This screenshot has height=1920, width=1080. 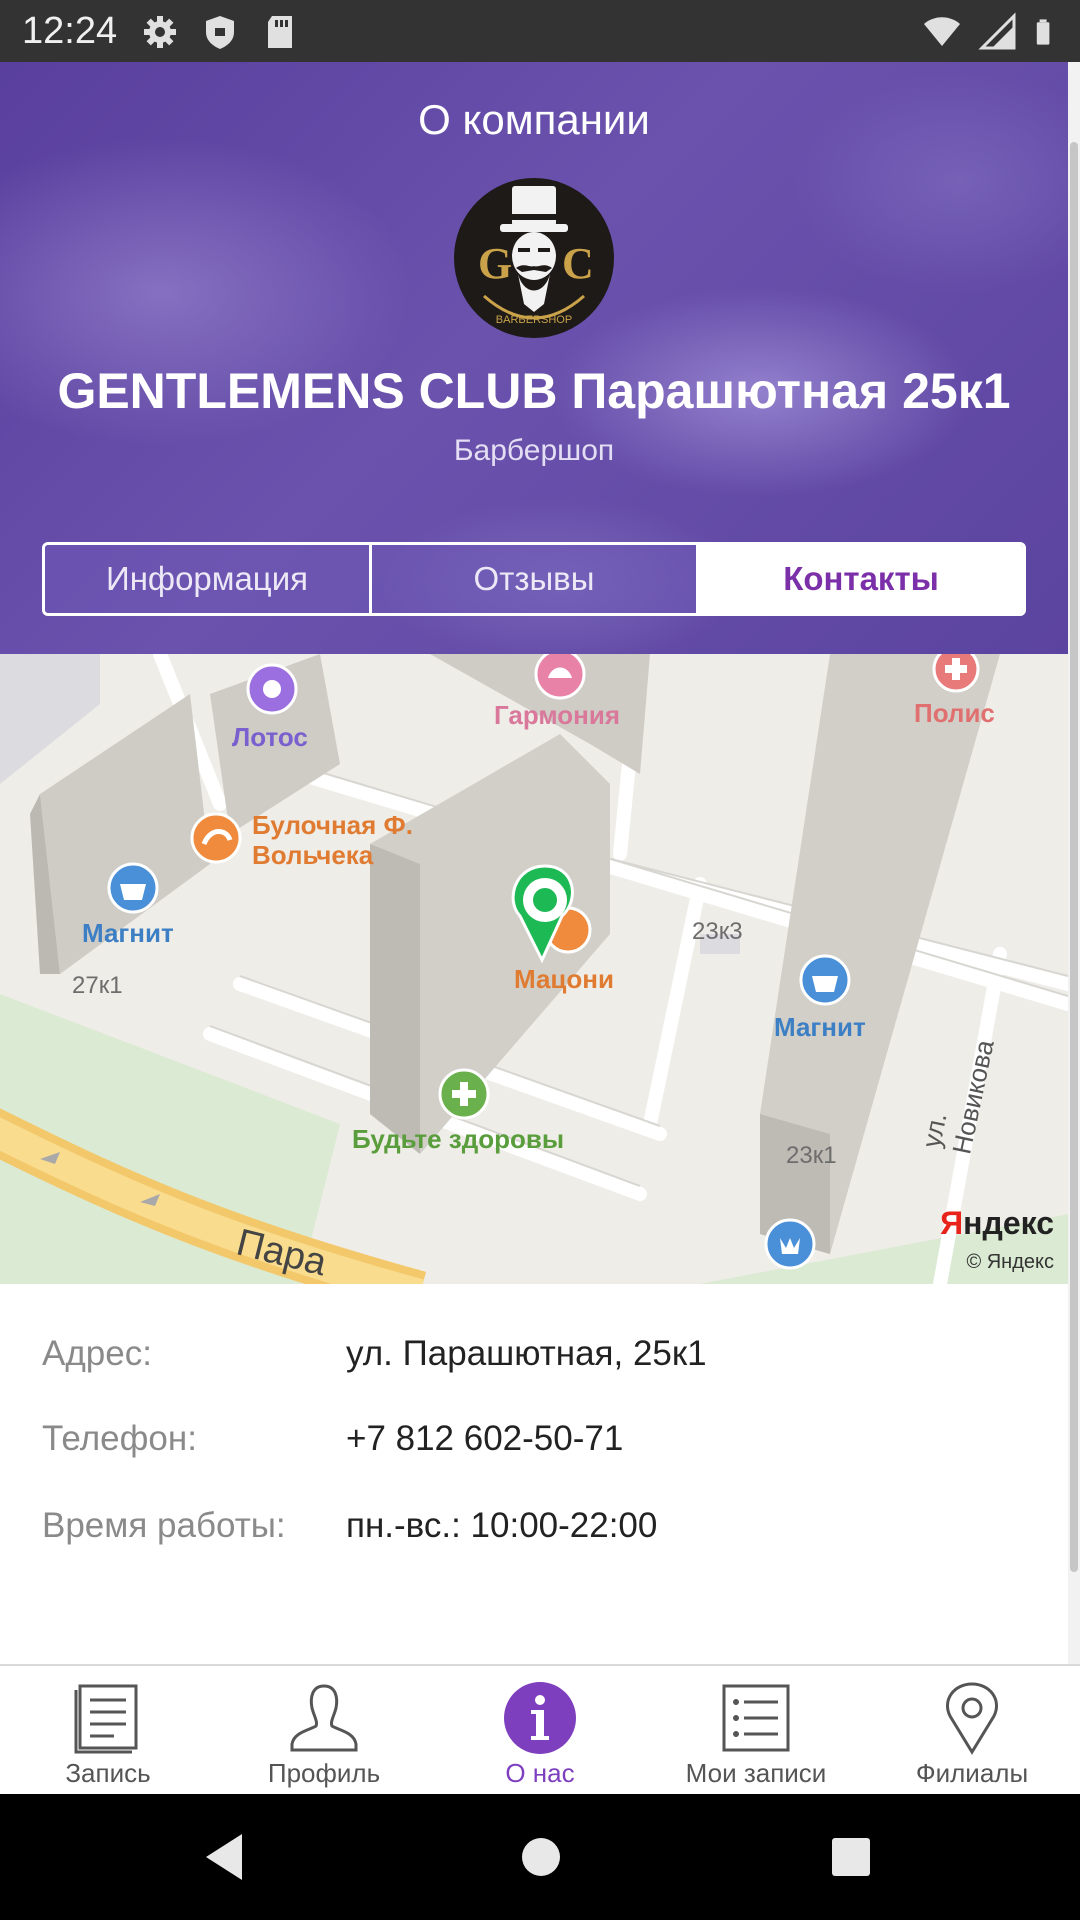 What do you see at coordinates (160, 32) in the screenshot?
I see `gear-icon` at bounding box center [160, 32].